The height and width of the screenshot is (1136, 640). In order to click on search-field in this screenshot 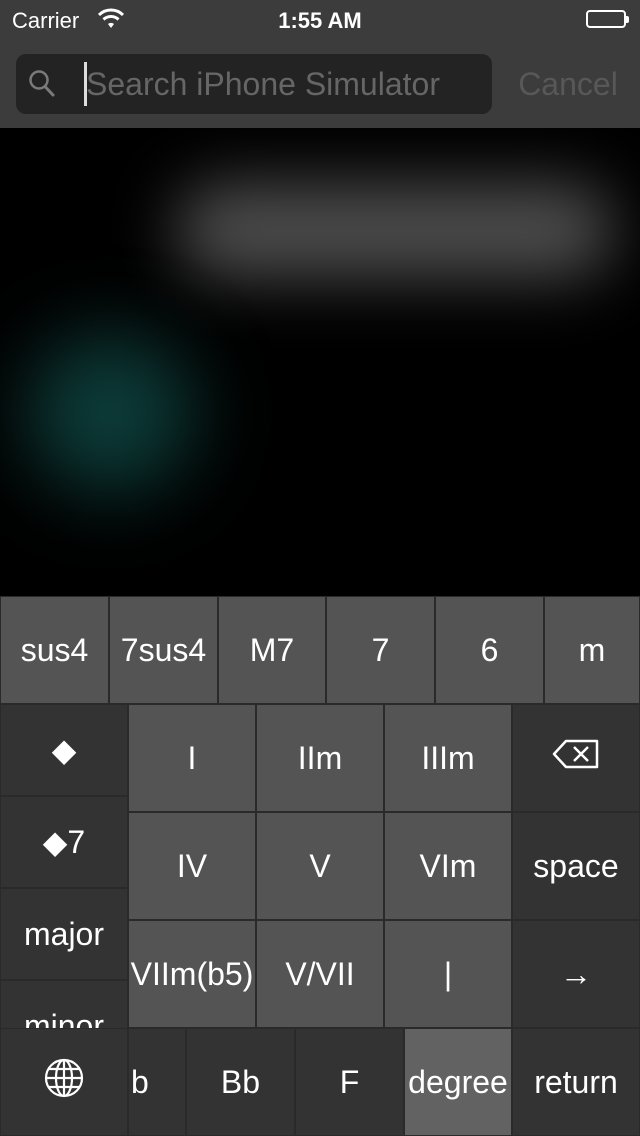, I will do `click(254, 84)`.